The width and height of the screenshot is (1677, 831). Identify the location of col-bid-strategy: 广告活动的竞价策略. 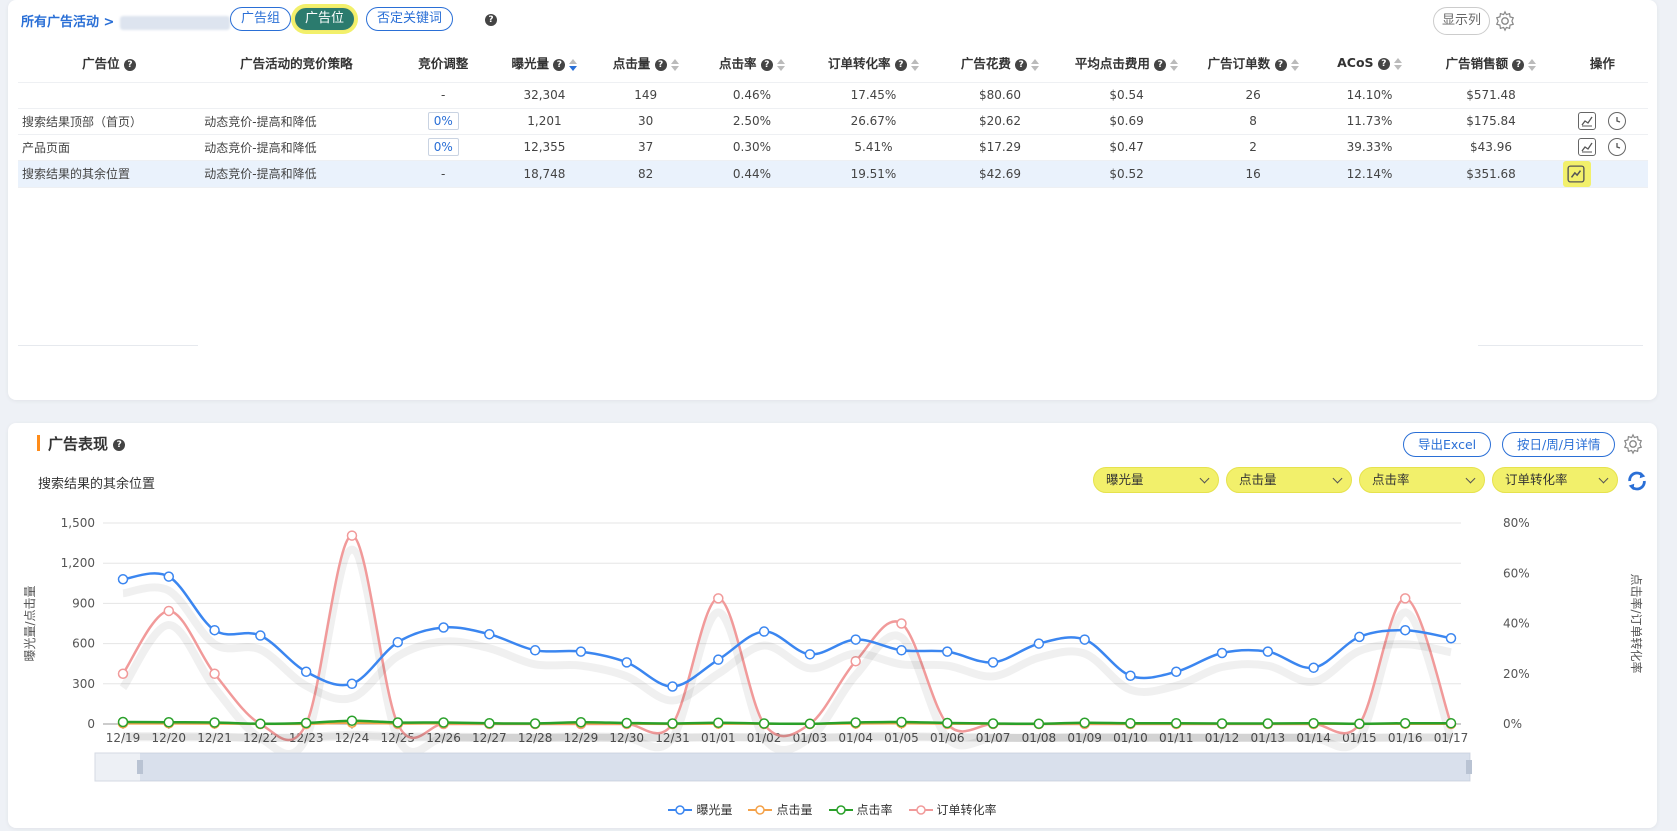
(296, 64).